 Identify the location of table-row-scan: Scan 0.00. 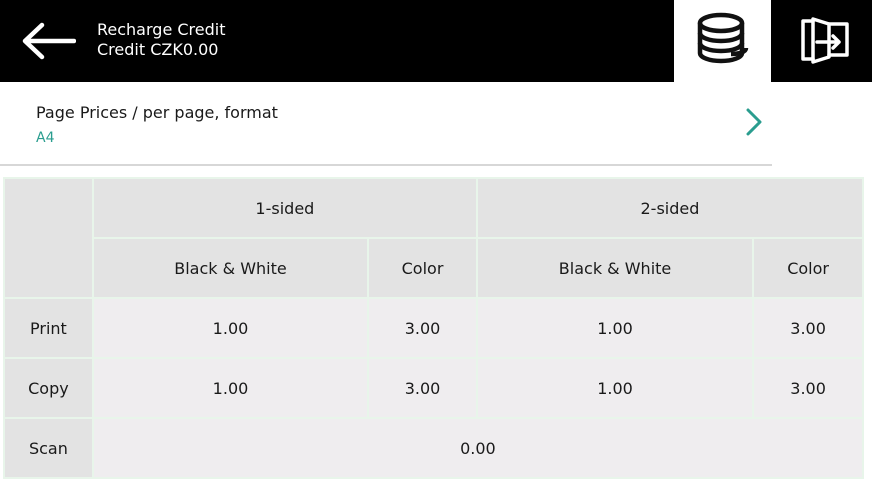
(434, 448).